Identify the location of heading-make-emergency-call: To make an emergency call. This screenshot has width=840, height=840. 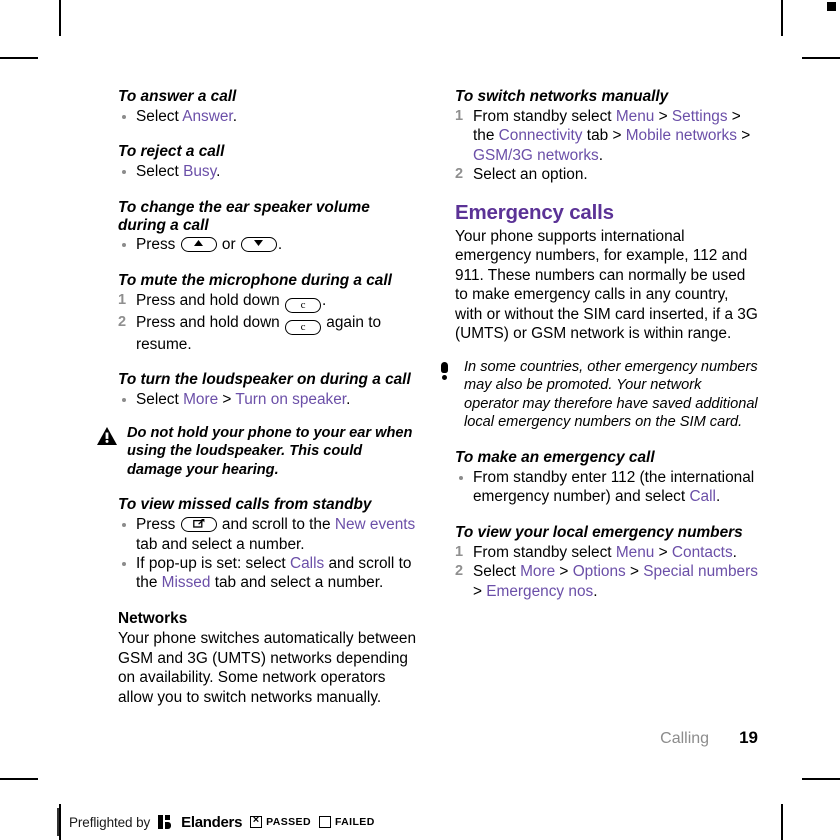
(555, 458).